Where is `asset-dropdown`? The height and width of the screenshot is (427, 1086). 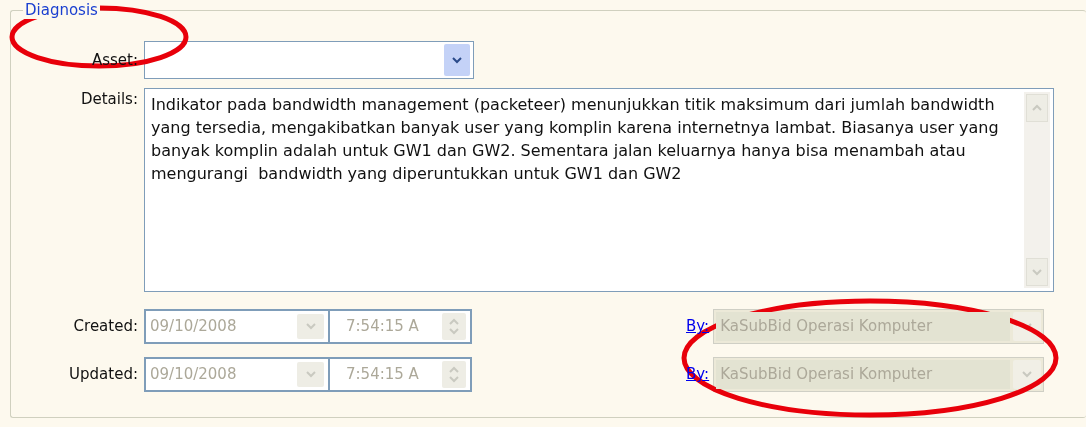
asset-dropdown is located at coordinates (309, 60).